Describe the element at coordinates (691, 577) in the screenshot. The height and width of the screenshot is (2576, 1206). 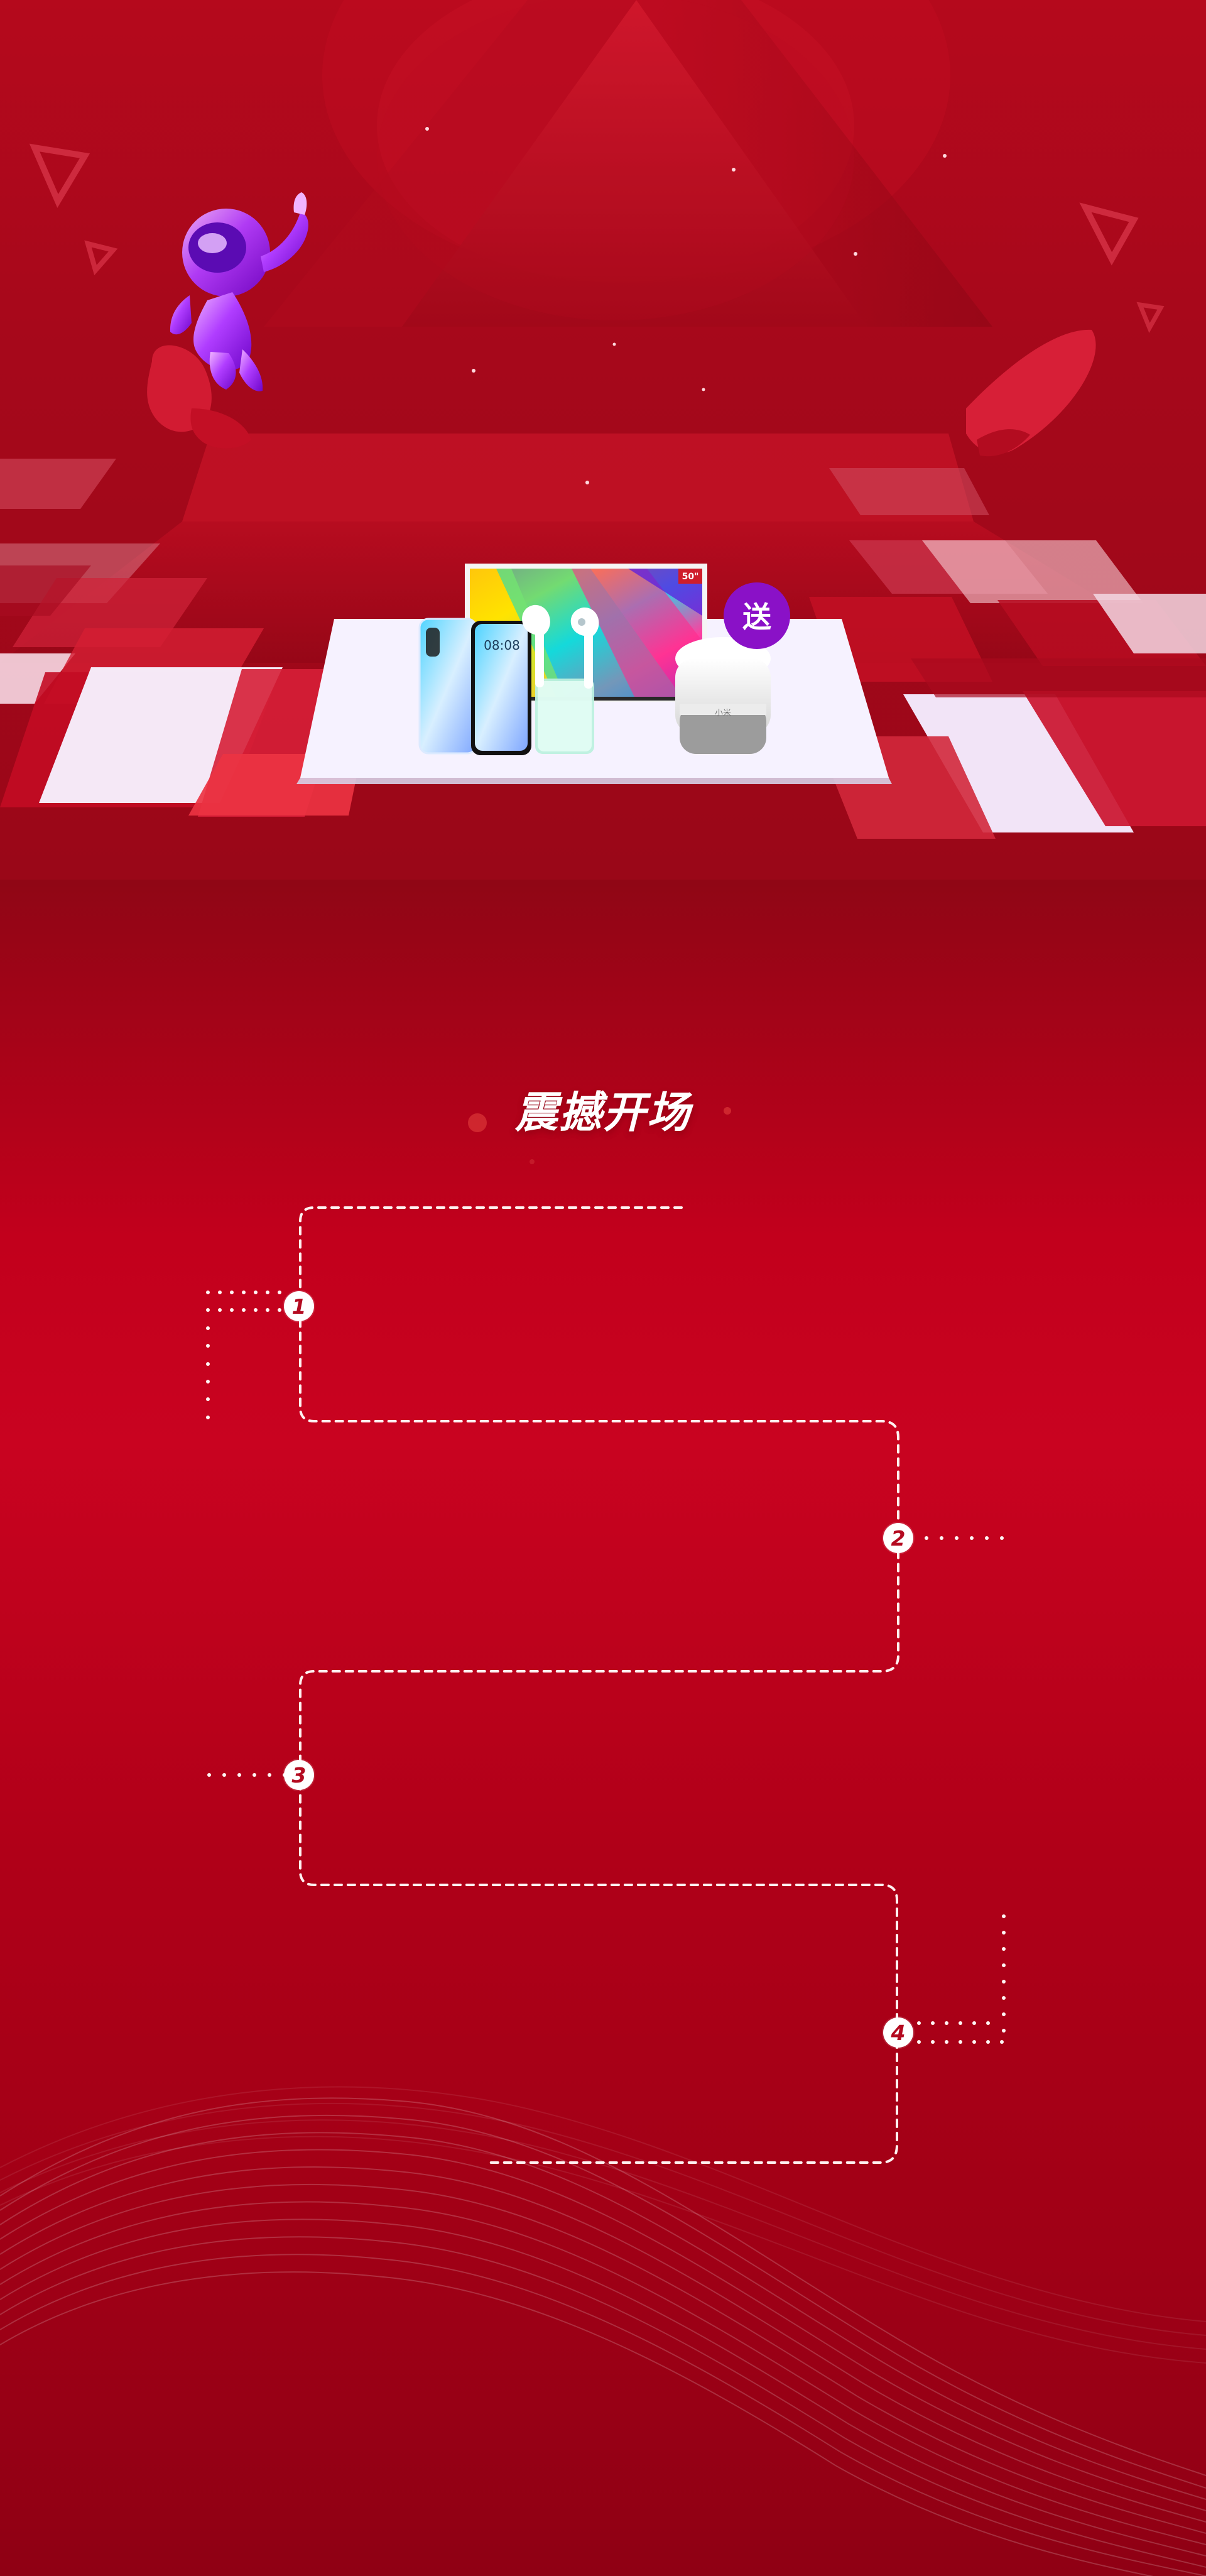
I see `tv-size-badge: 50"` at that location.